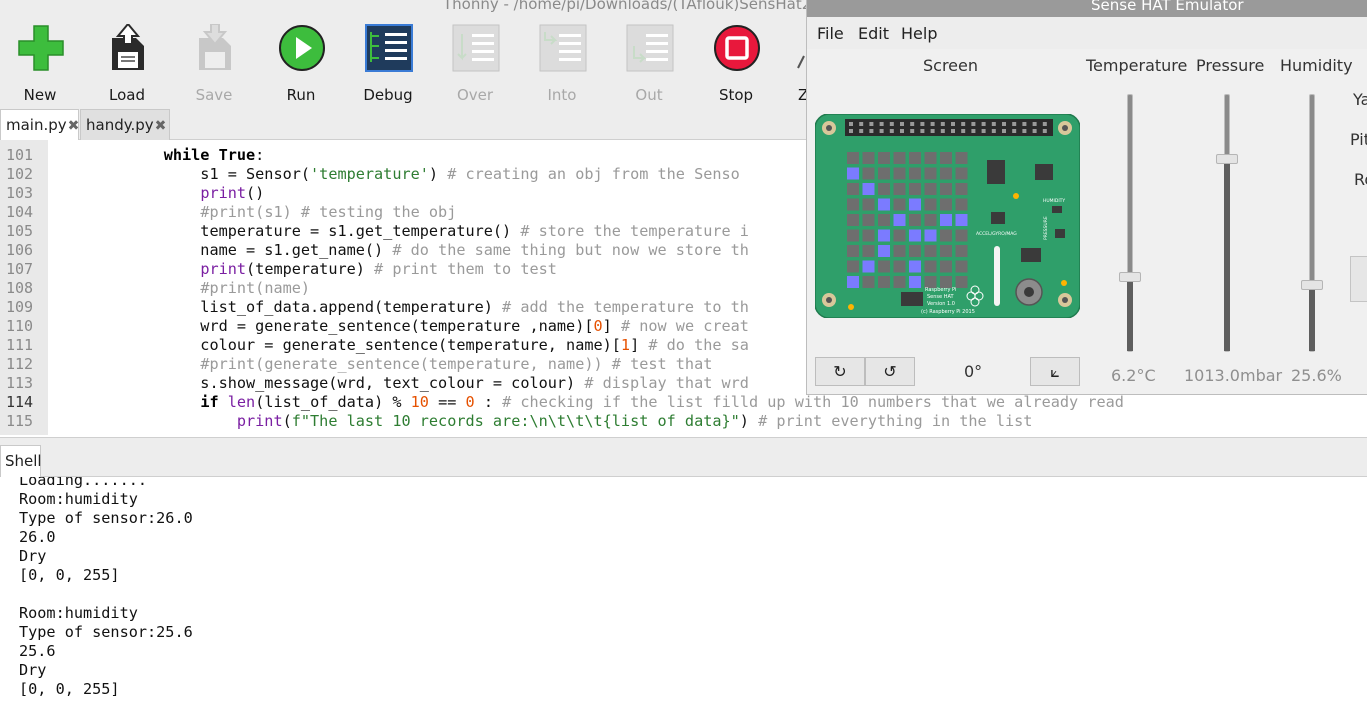  I want to click on tab-main-py: main.py✖, so click(39, 124).